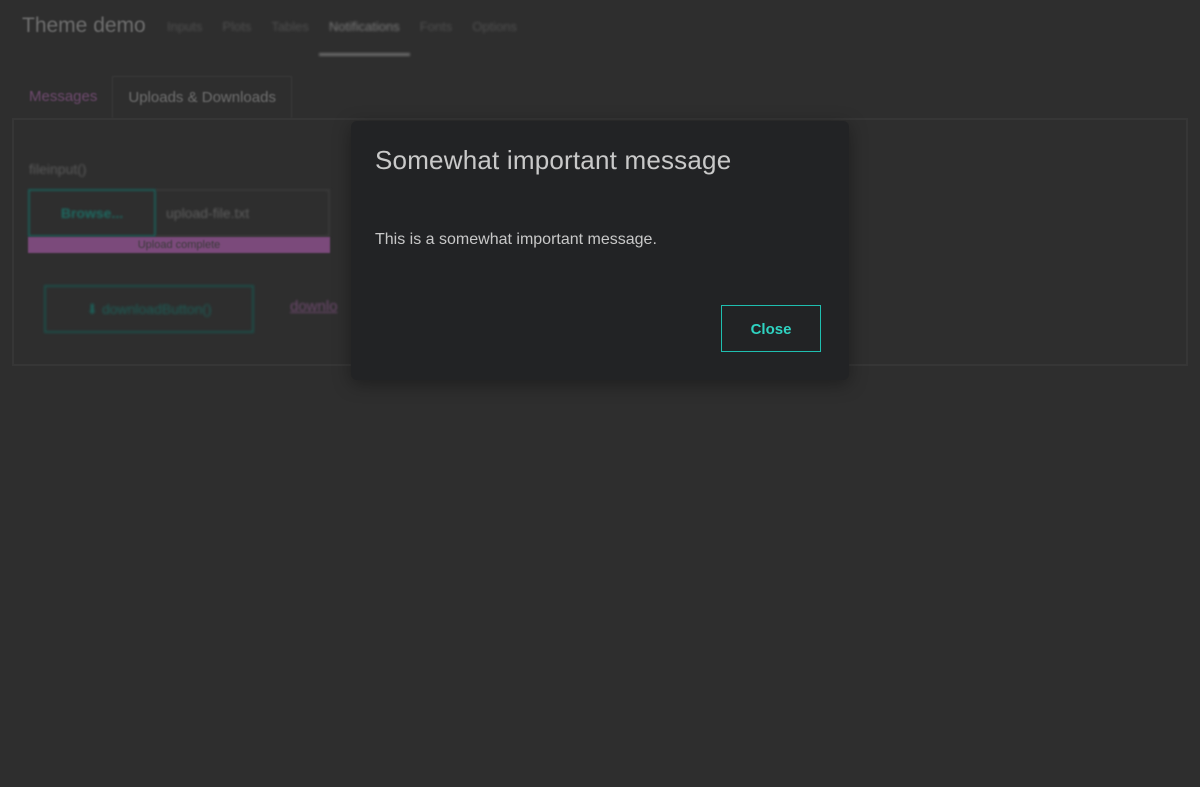 Image resolution: width=1200 pixels, height=787 pixels. Describe the element at coordinates (516, 239) in the screenshot. I see `modal-body: This is a somewhat important message.` at that location.